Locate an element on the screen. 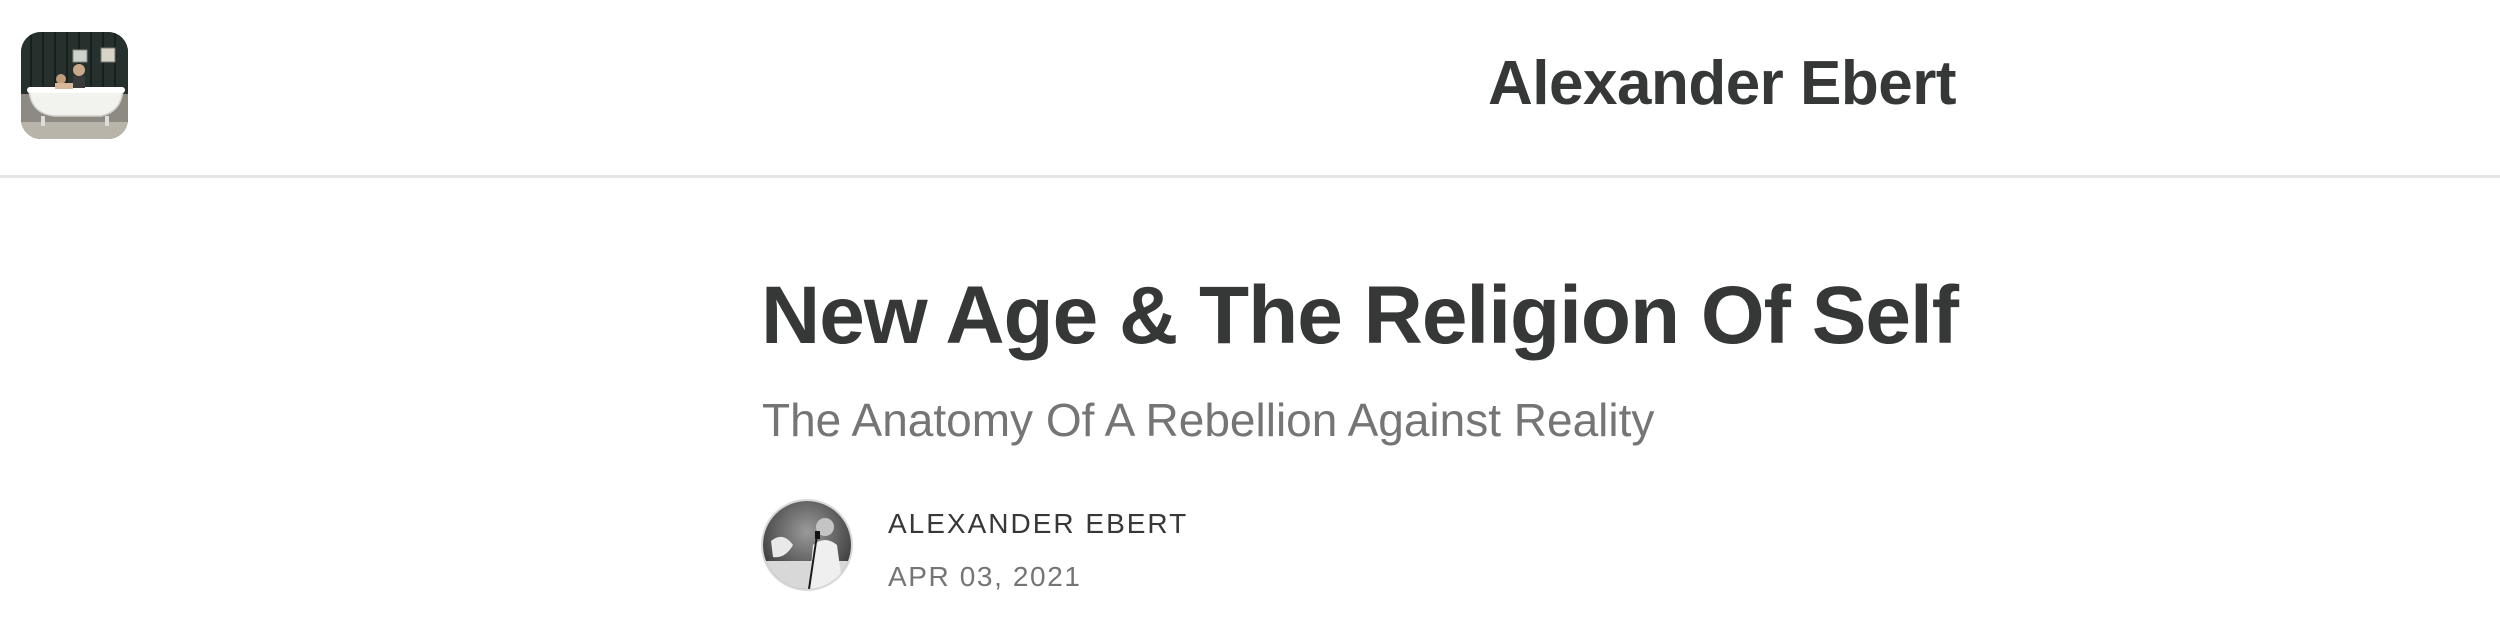  post-date: APR 03, 2021 is located at coordinates (985, 576).